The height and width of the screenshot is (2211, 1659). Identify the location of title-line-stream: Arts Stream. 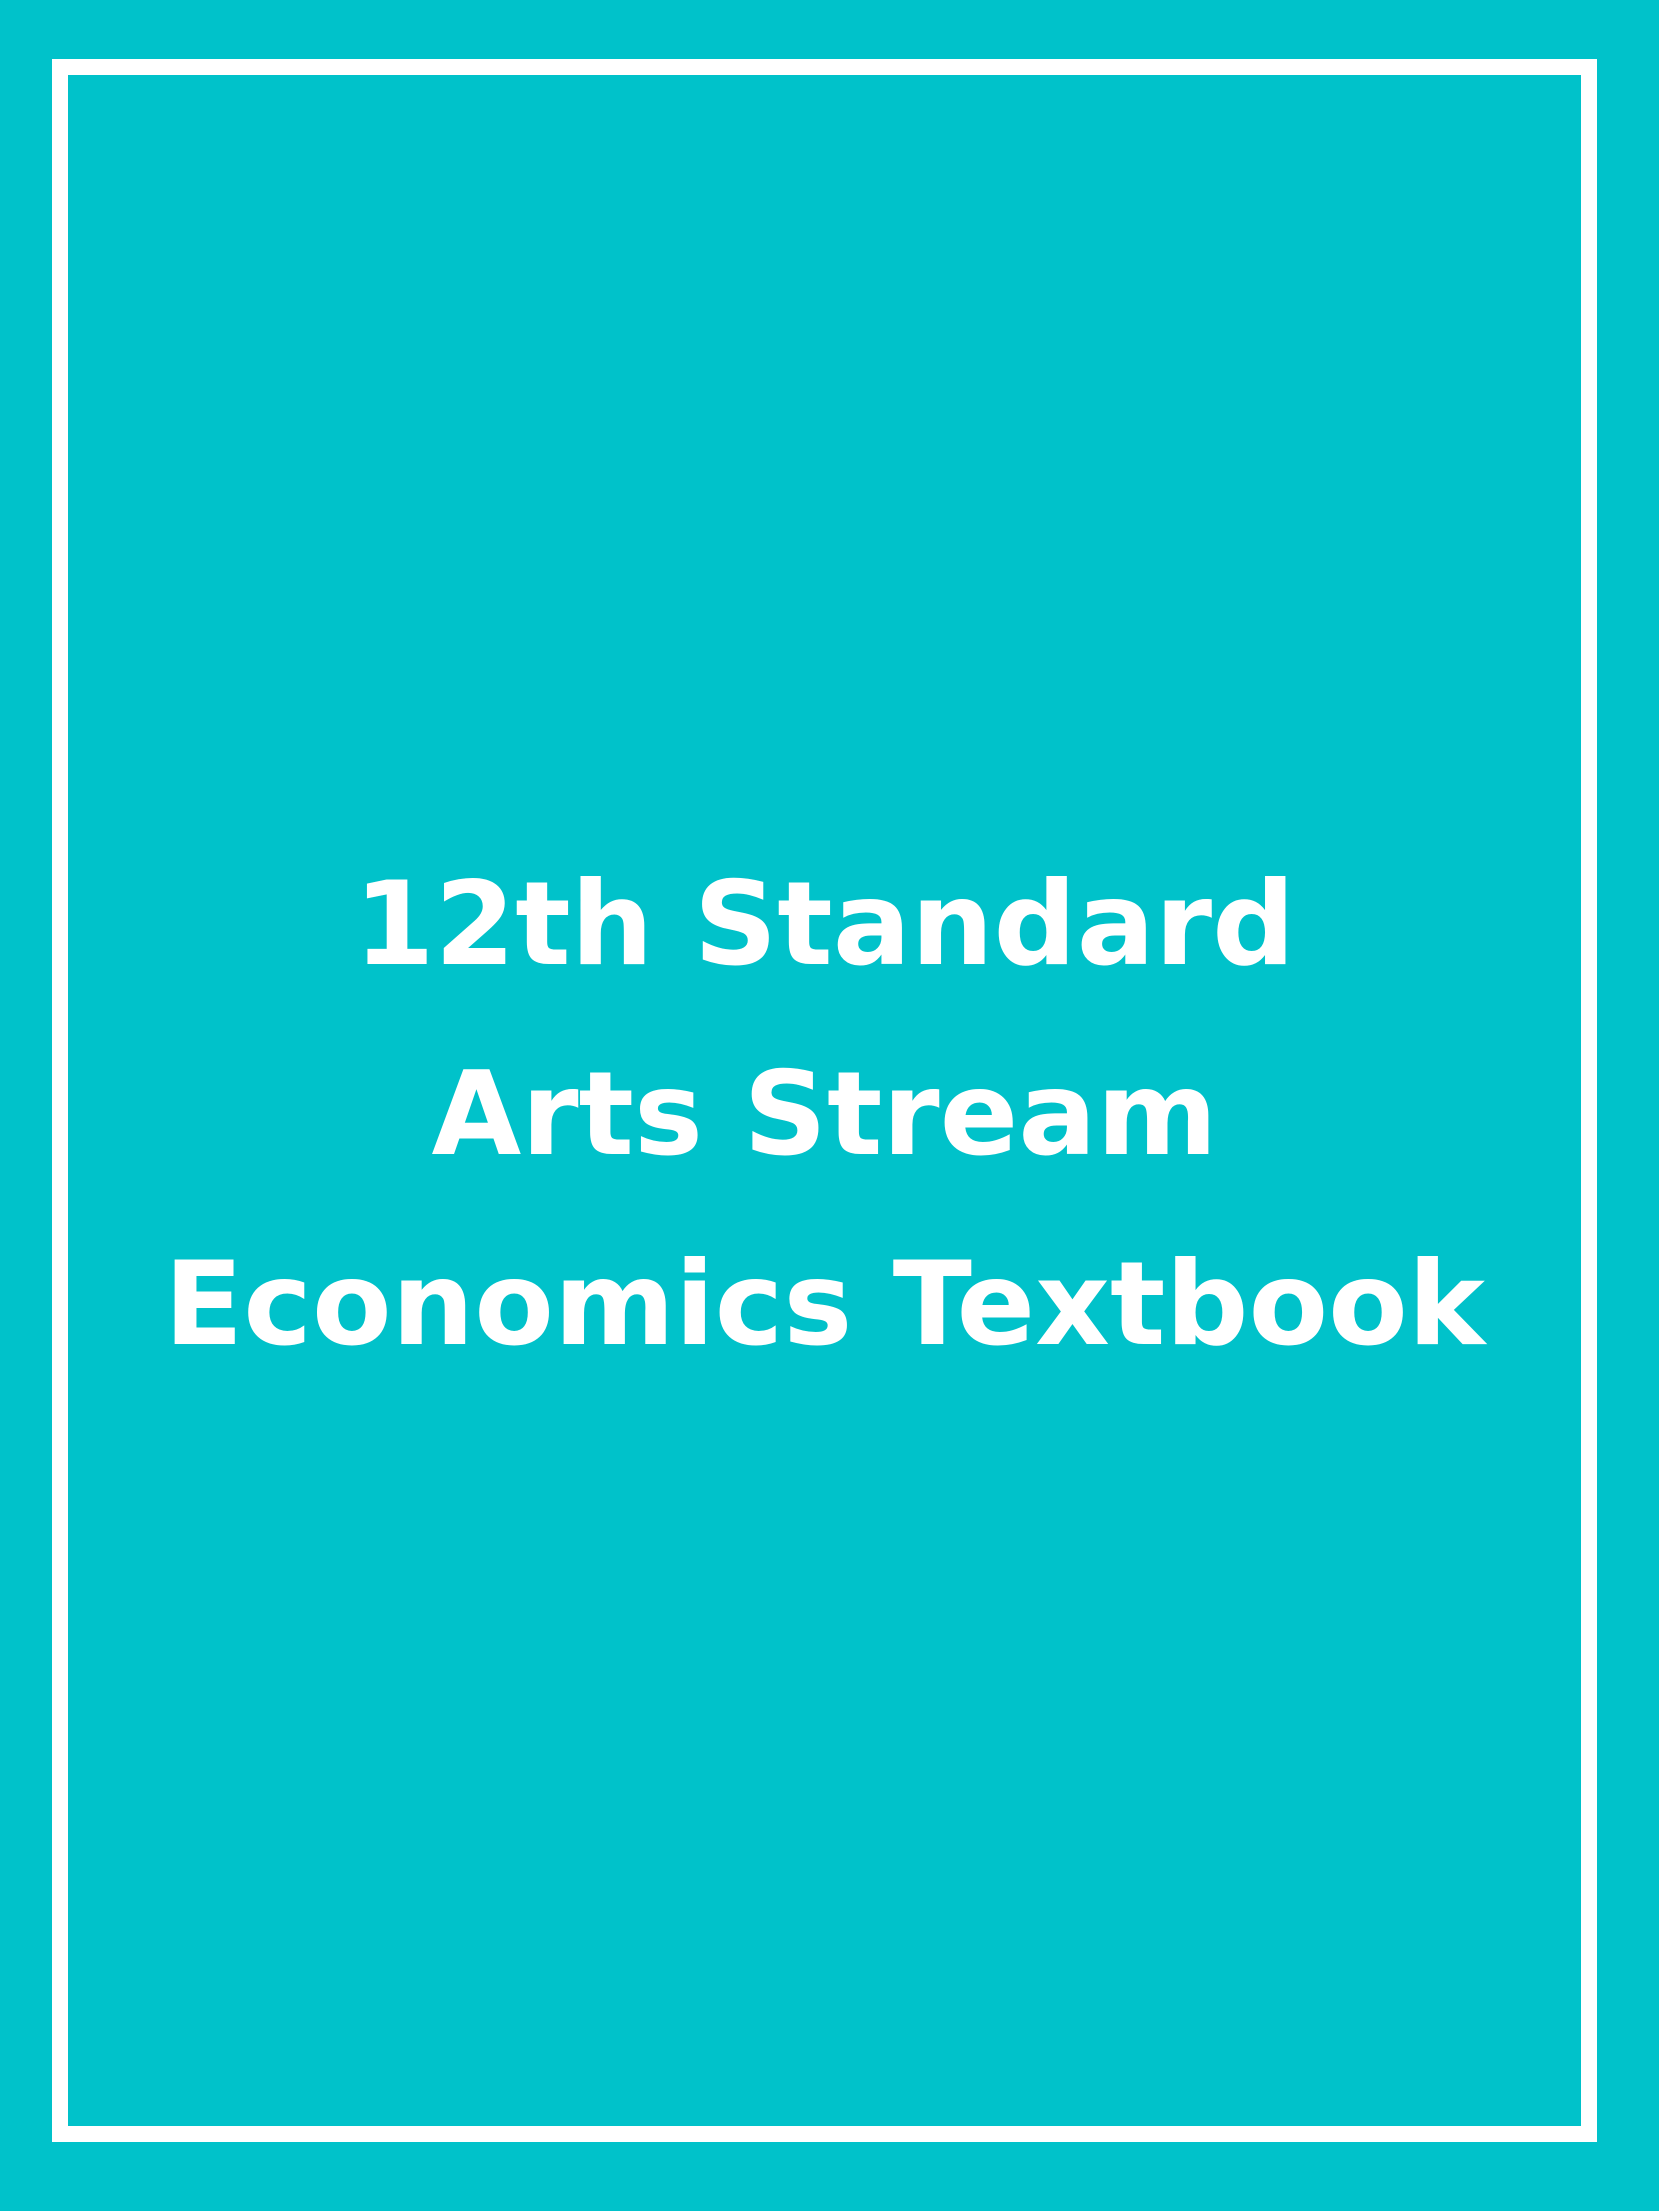
(824, 1114).